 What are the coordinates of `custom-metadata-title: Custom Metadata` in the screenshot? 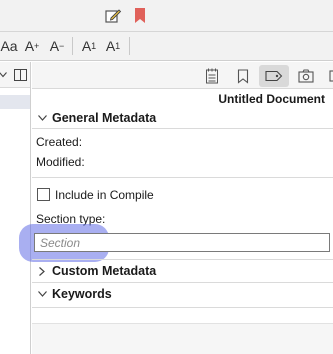 It's located at (104, 271).